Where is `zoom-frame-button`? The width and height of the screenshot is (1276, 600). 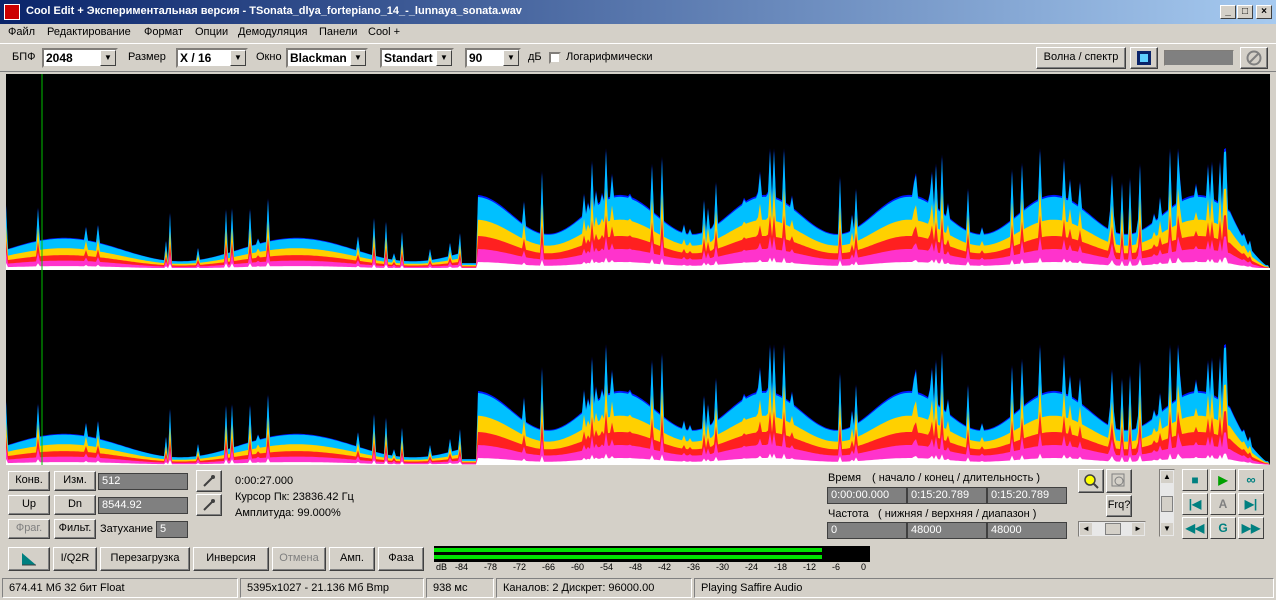 zoom-frame-button is located at coordinates (1119, 481).